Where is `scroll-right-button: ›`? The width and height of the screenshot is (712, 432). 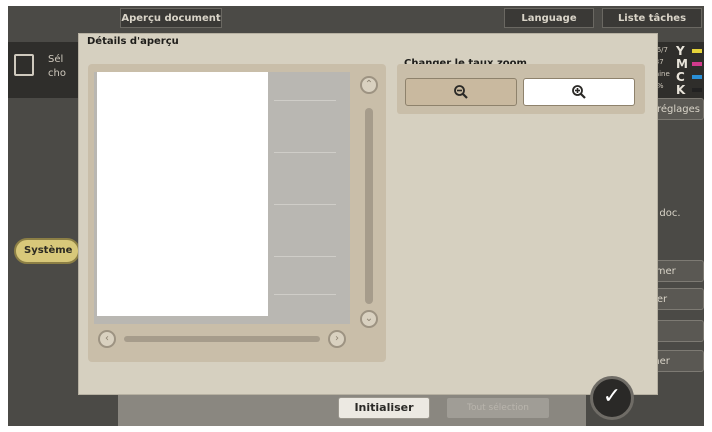
scroll-right-button: › is located at coordinates (337, 339).